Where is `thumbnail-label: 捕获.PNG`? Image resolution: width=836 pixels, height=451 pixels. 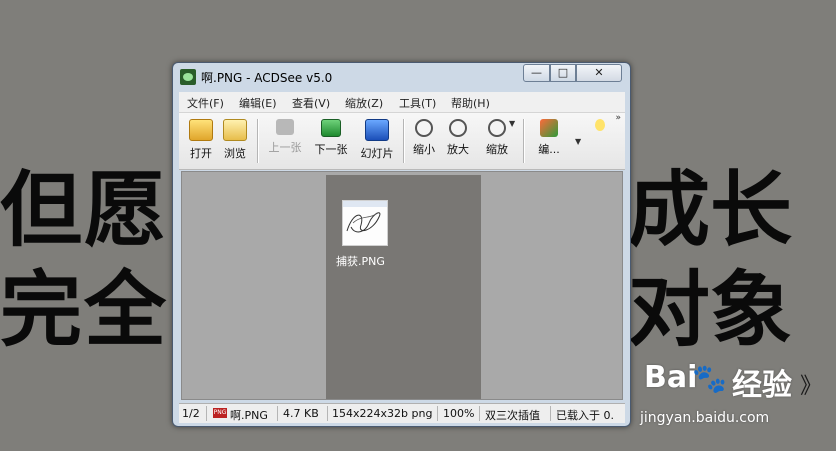 thumbnail-label: 捕获.PNG is located at coordinates (360, 261).